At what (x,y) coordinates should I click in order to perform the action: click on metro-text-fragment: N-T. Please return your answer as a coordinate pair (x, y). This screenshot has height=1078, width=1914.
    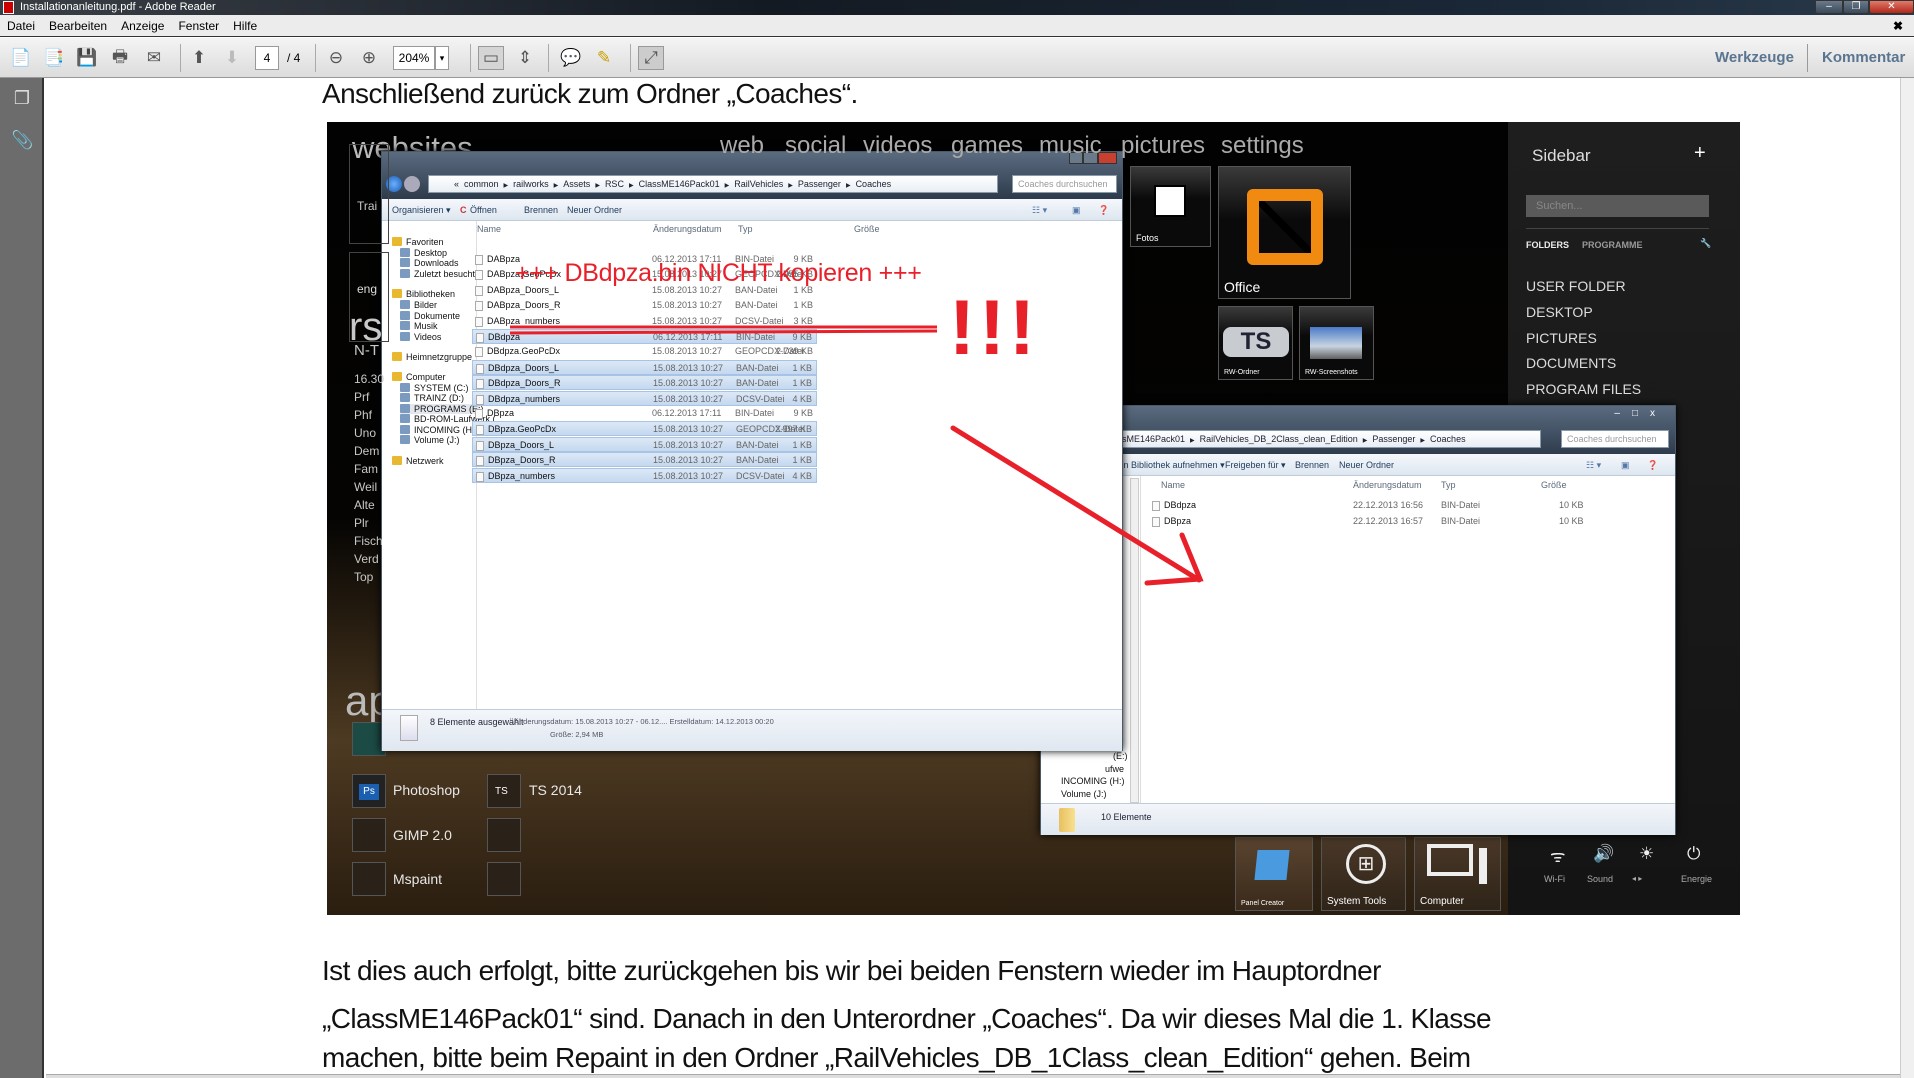
    Looking at the image, I should click on (366, 350).